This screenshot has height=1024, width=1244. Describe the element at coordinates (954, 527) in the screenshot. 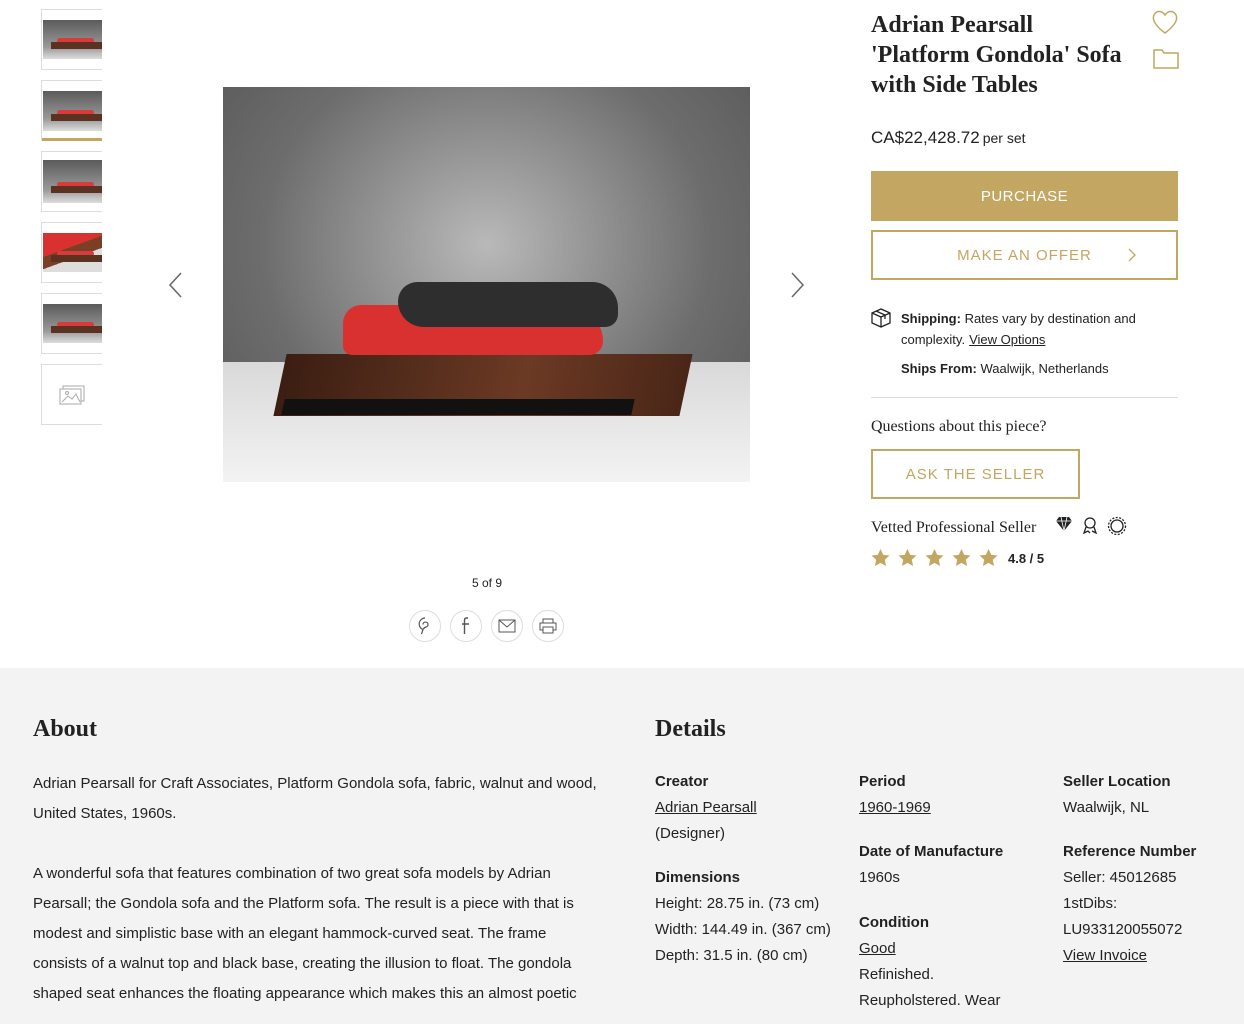

I see `vetted-seller-label: Vetted Professional Seller` at that location.